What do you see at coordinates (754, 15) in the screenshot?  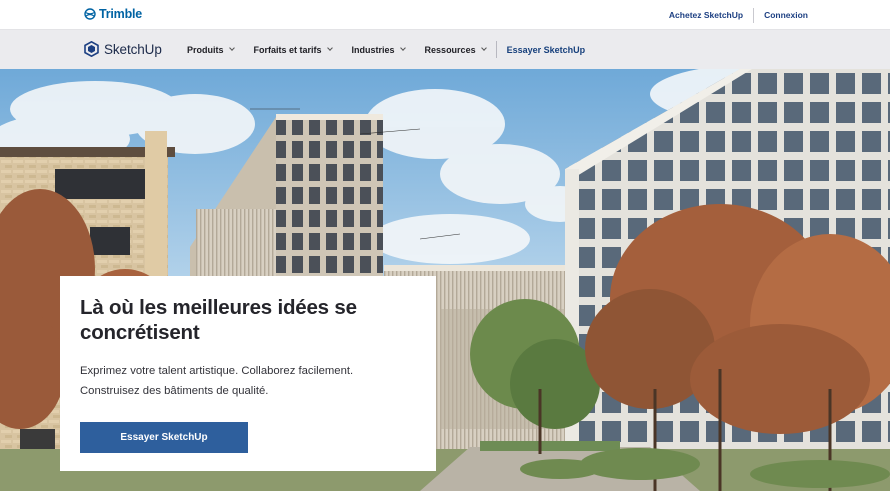 I see `utility-divider` at bounding box center [754, 15].